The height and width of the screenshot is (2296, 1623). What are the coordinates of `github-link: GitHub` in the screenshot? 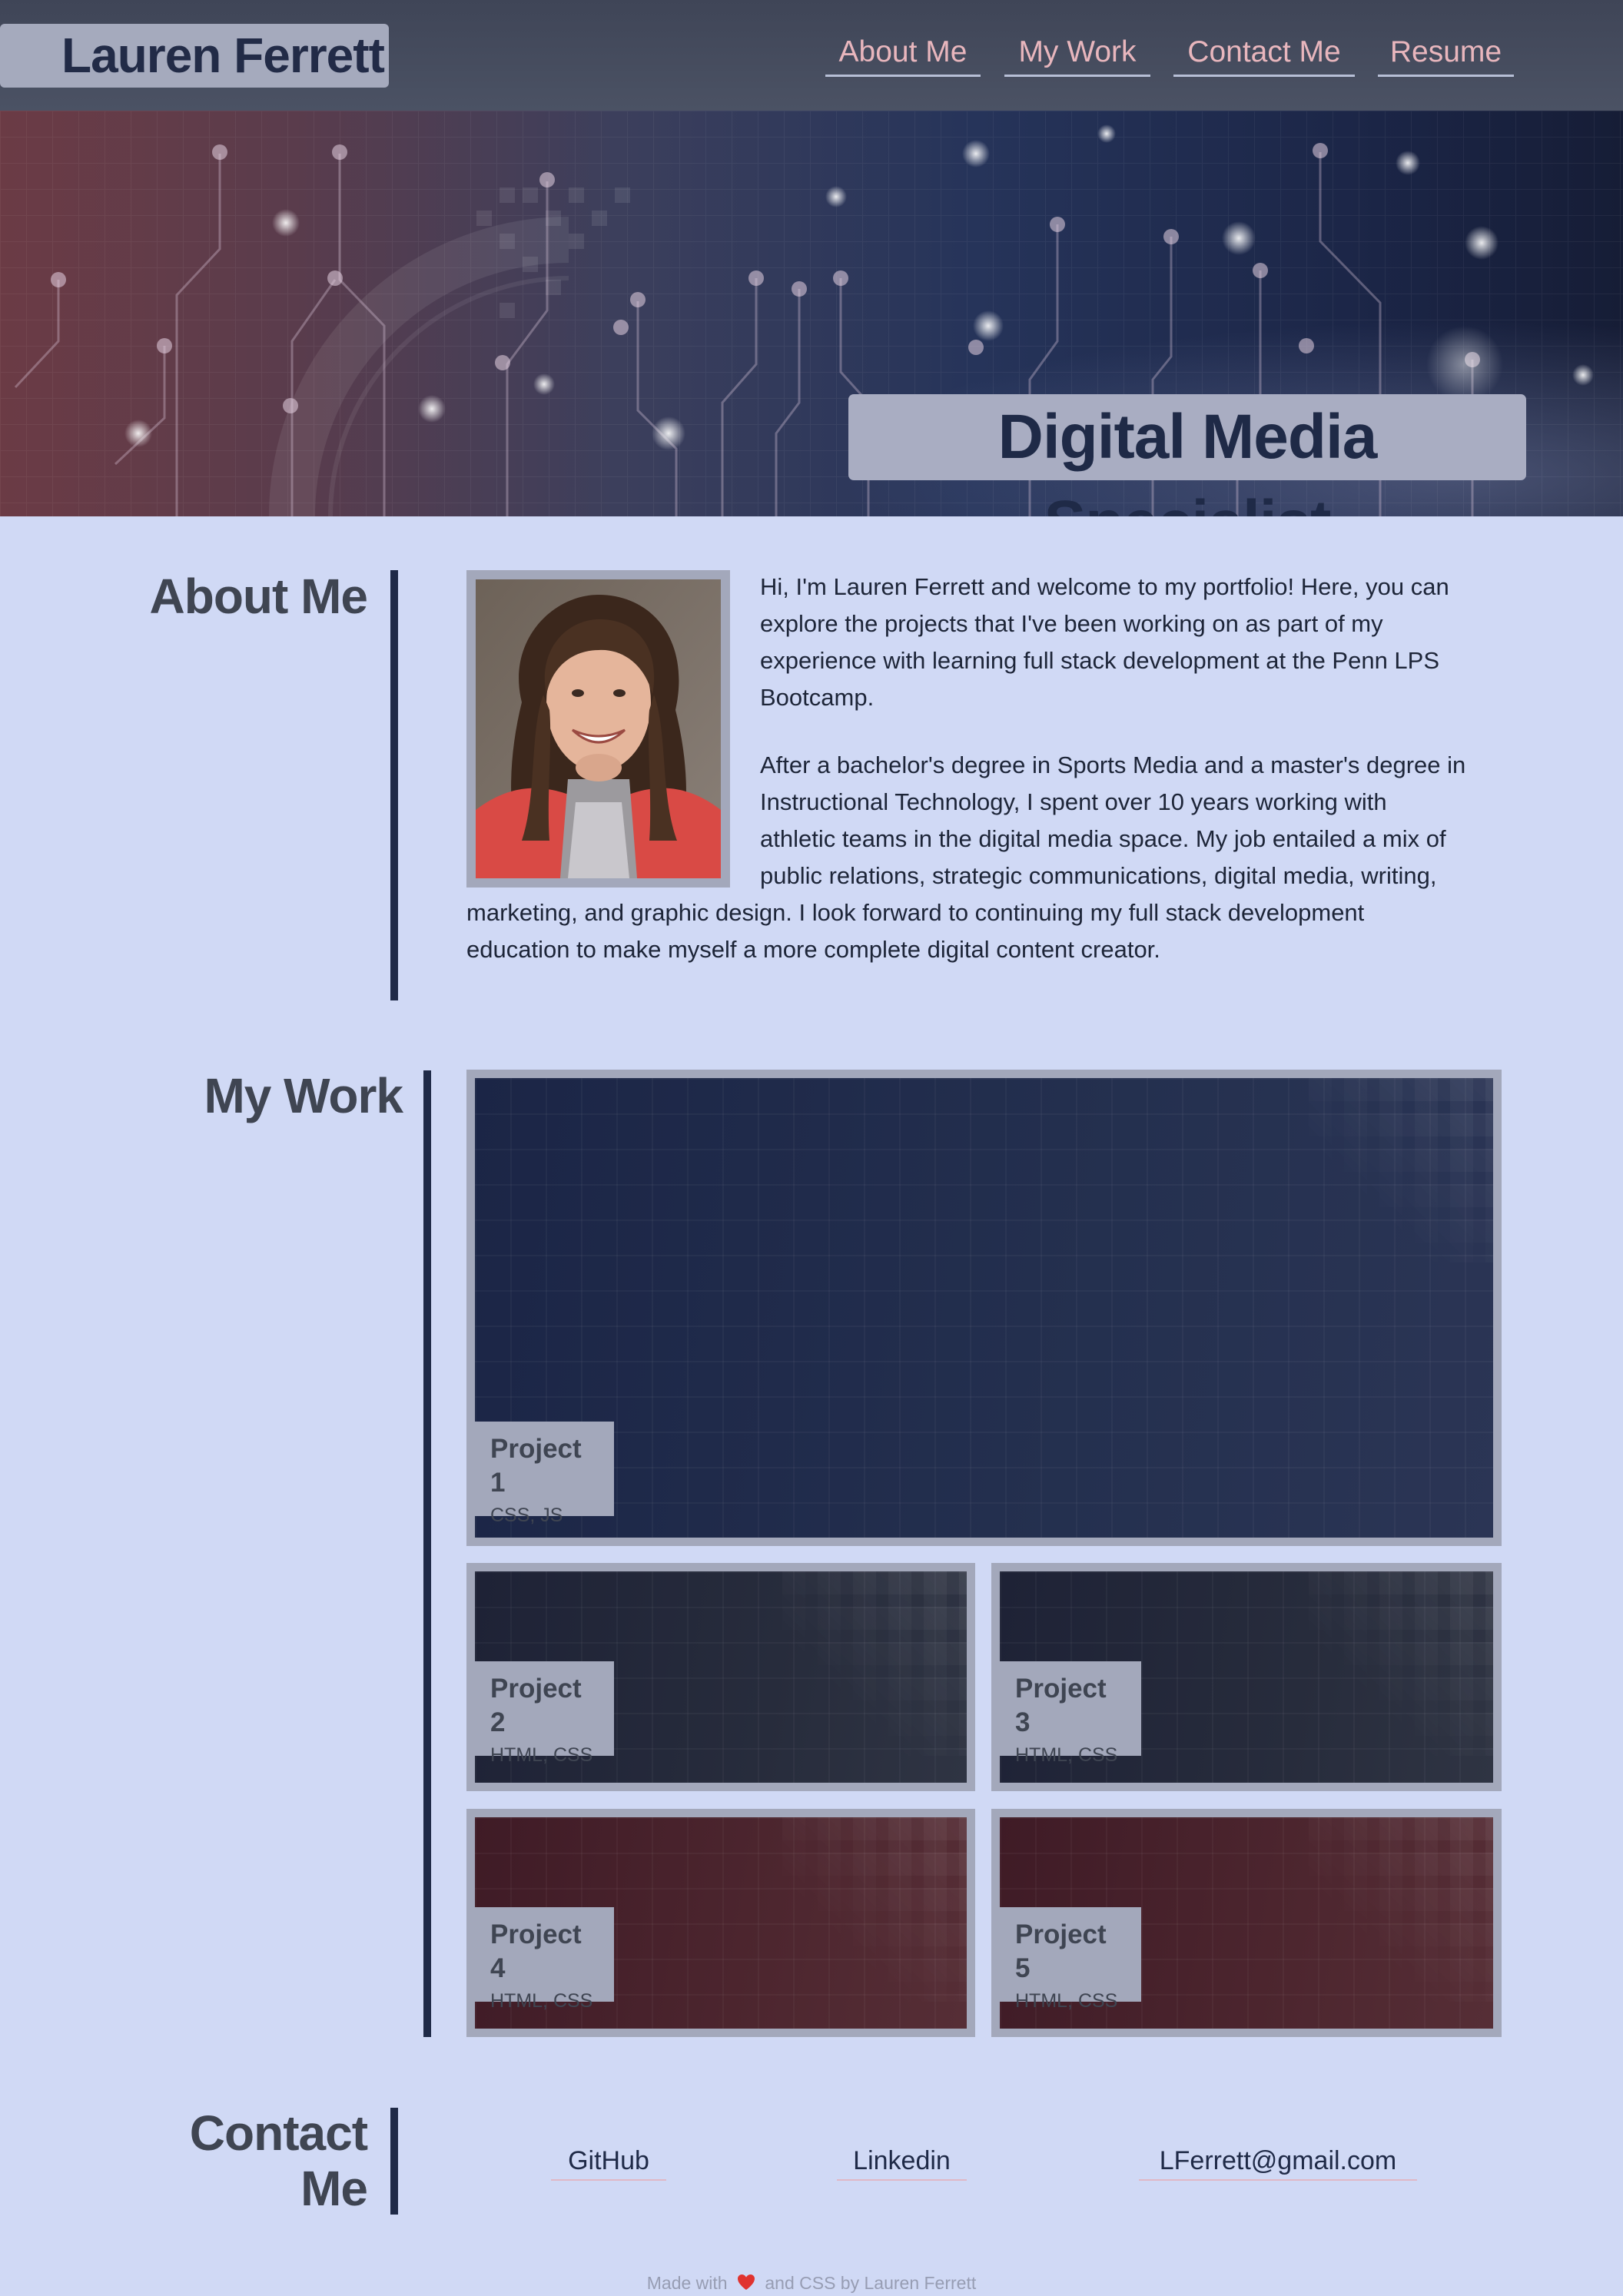 It's located at (608, 2161).